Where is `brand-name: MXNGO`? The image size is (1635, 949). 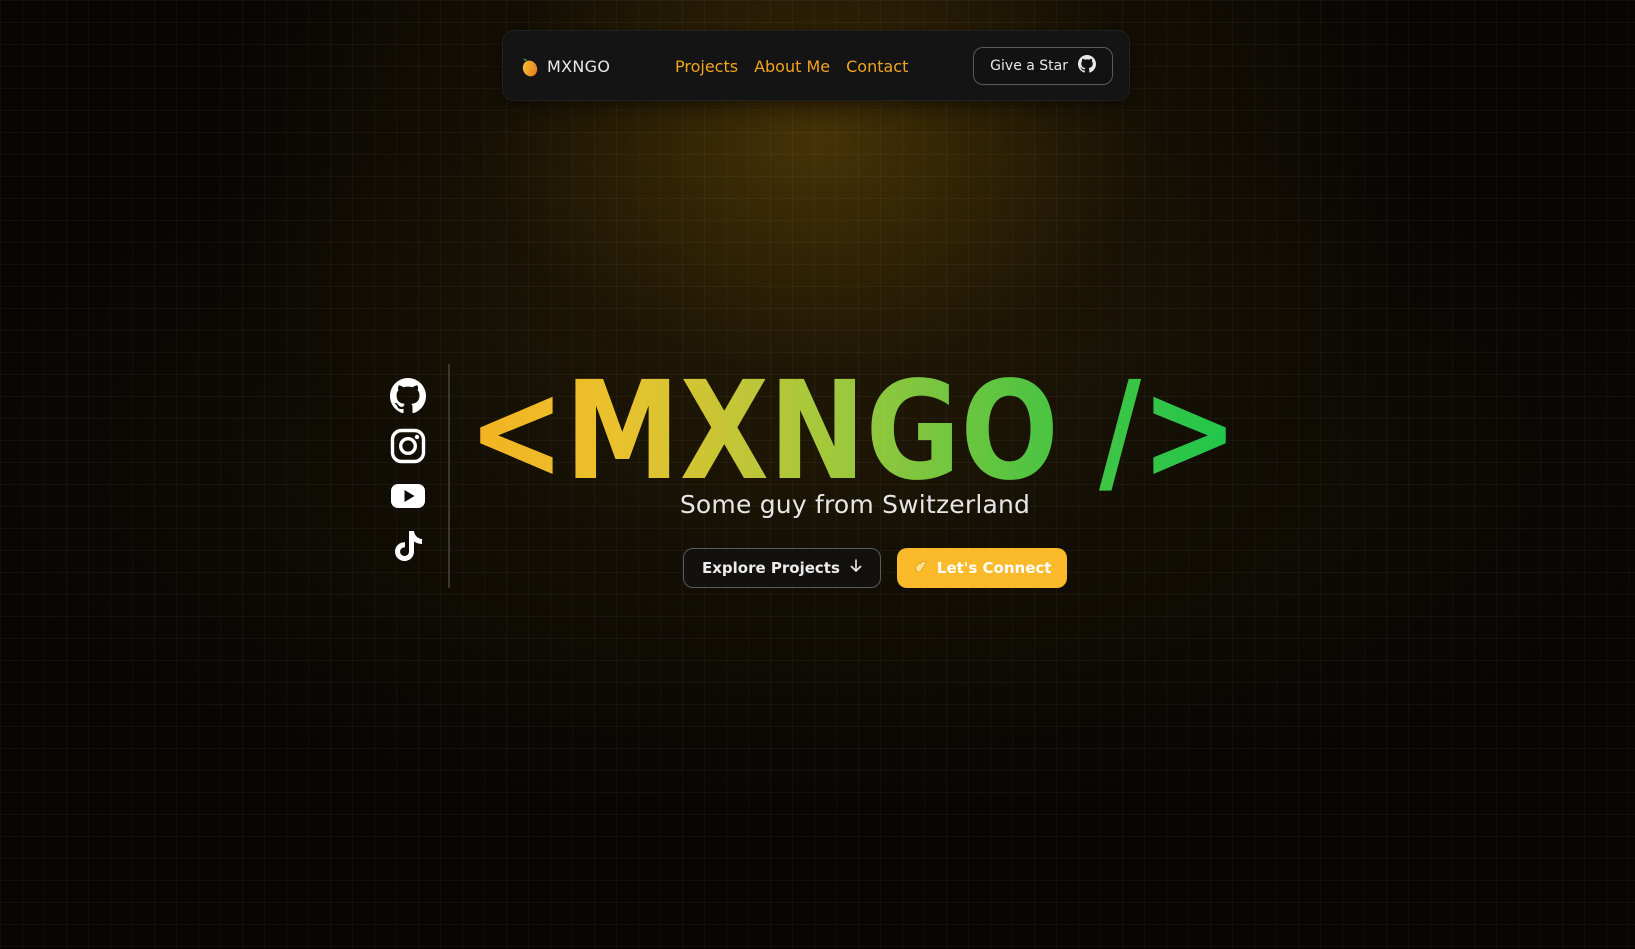
brand-name: MXNGO is located at coordinates (579, 66).